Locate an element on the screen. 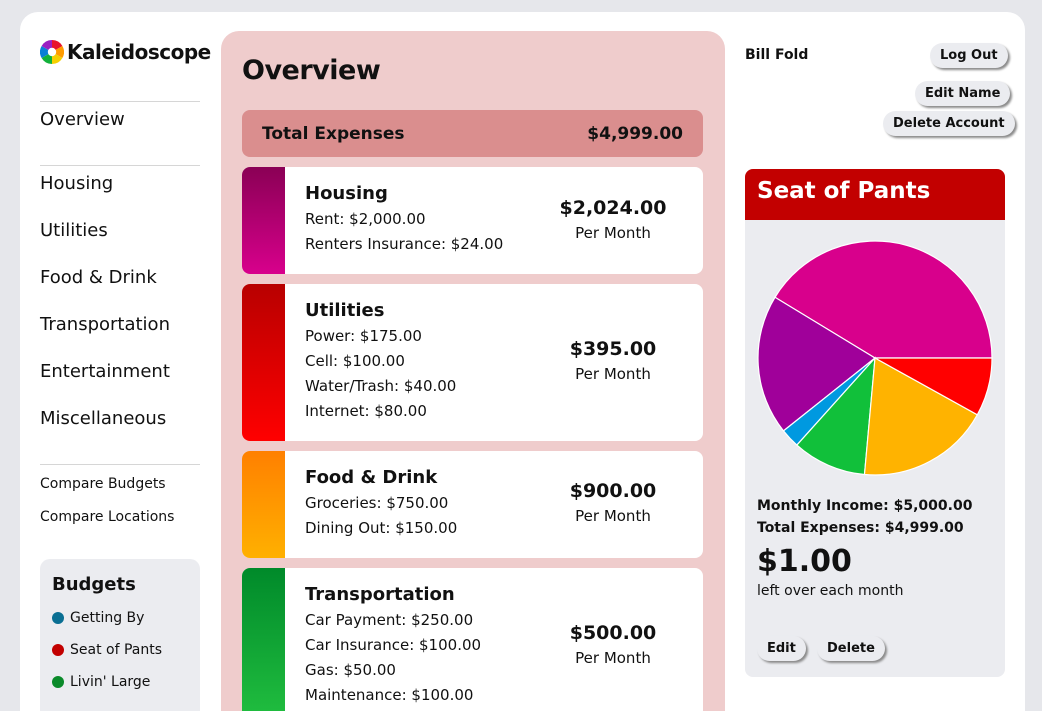  category-line-item: Water/Trash: $40.00 is located at coordinates (381, 386).